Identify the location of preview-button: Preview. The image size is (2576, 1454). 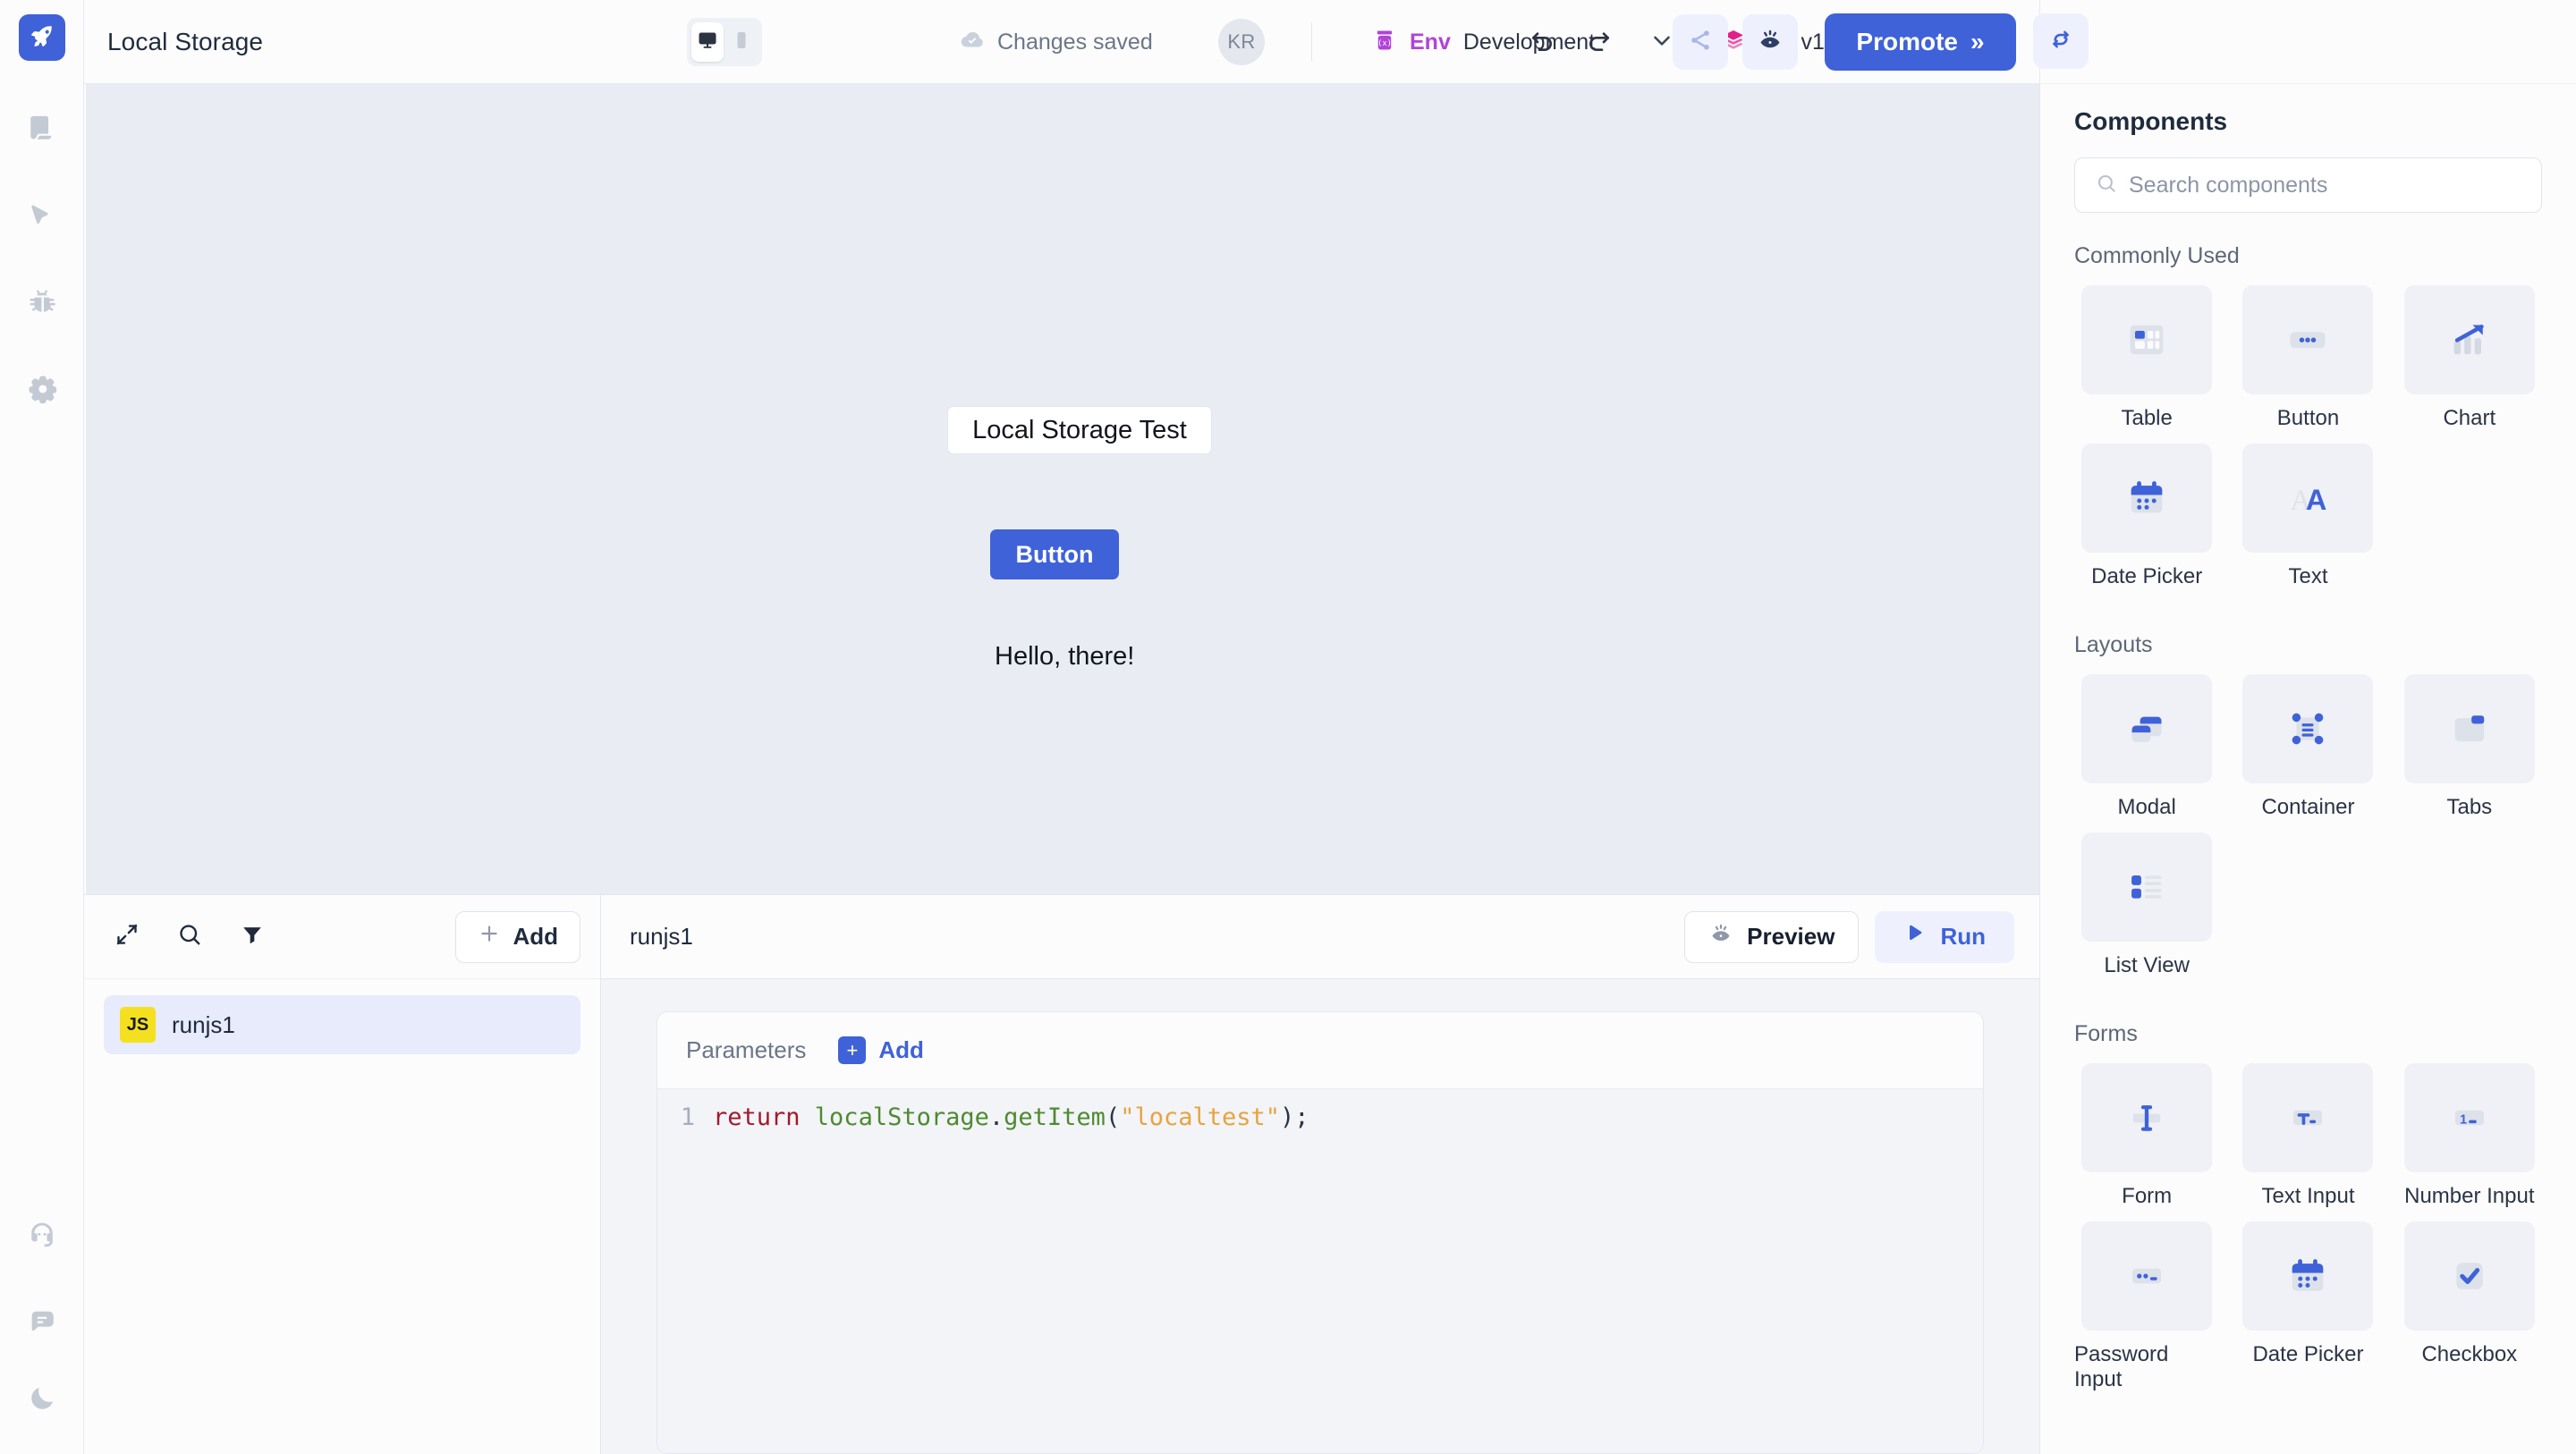
(1772, 936).